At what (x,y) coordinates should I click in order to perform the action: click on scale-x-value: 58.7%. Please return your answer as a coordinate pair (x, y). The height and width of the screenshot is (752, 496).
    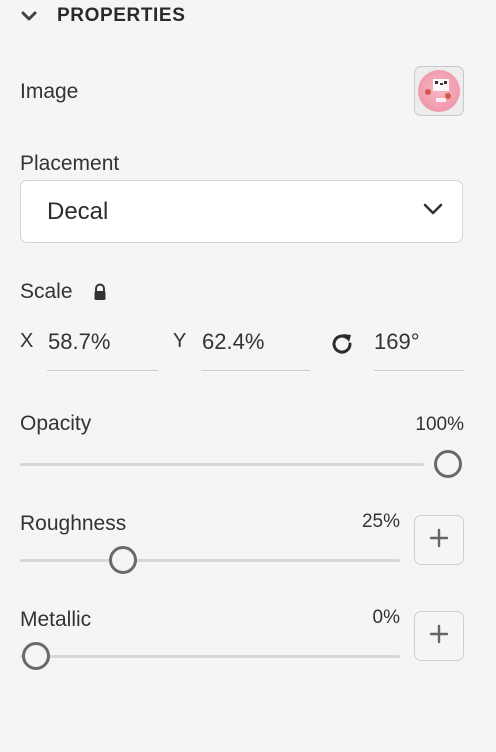
    Looking at the image, I should click on (79, 342).